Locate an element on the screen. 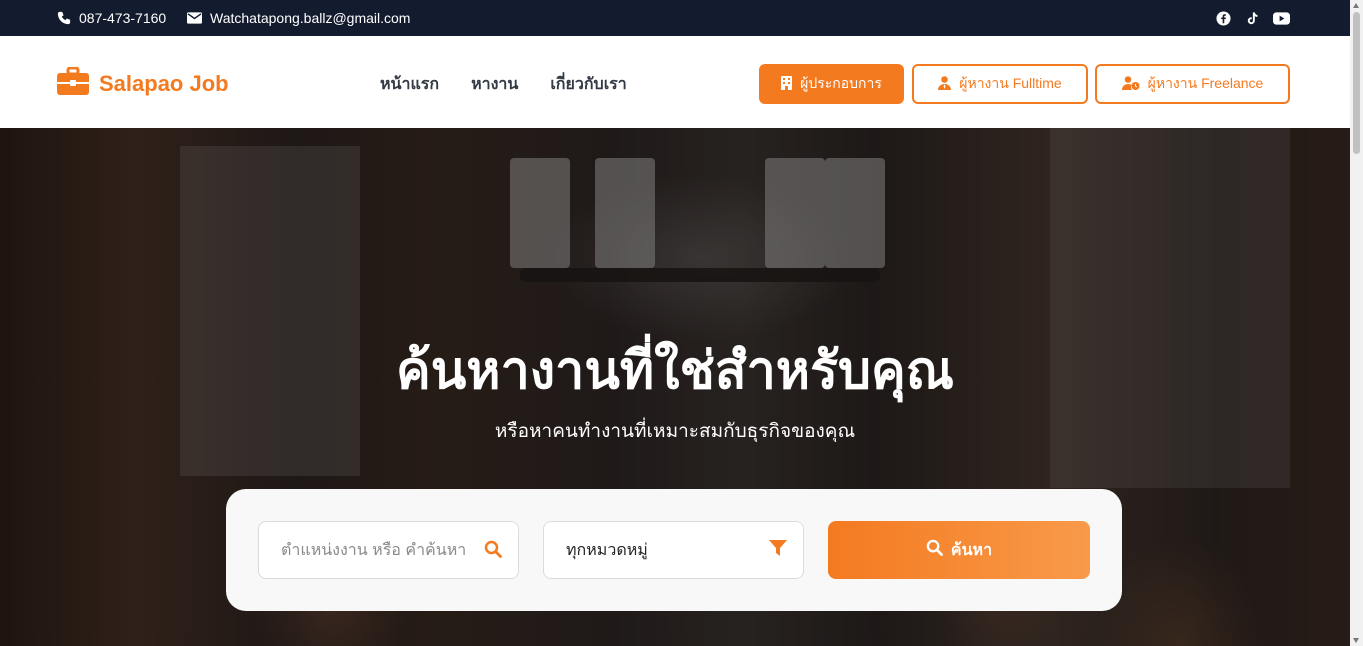 The image size is (1363, 646). scroll-down-arrow-icon is located at coordinates (1356, 640).